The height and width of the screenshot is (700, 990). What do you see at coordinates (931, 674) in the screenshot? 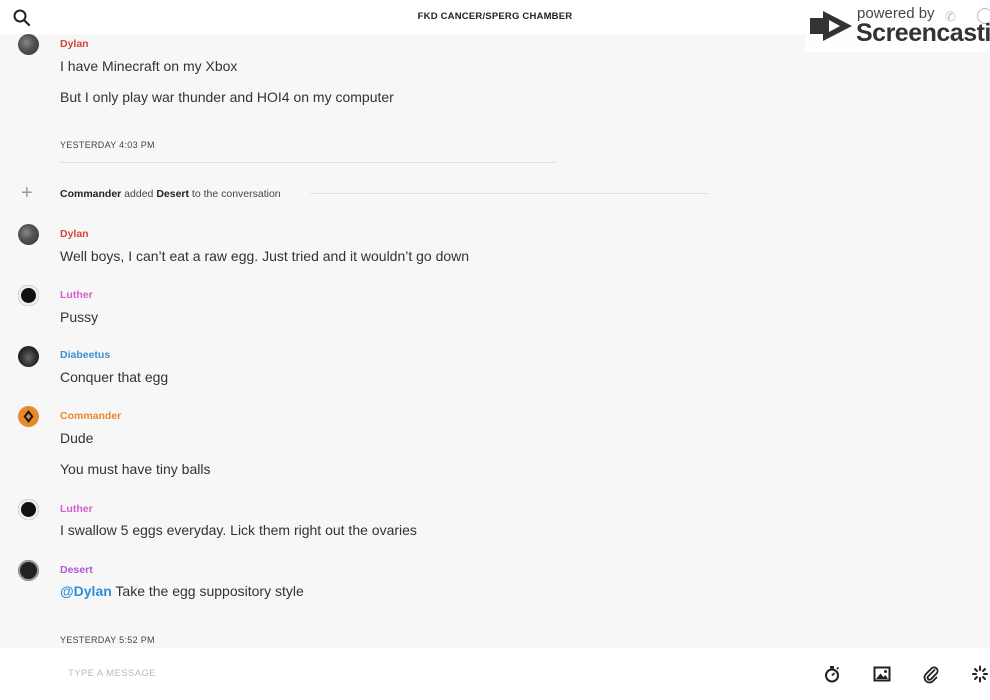
I see `paperclip-icon` at bounding box center [931, 674].